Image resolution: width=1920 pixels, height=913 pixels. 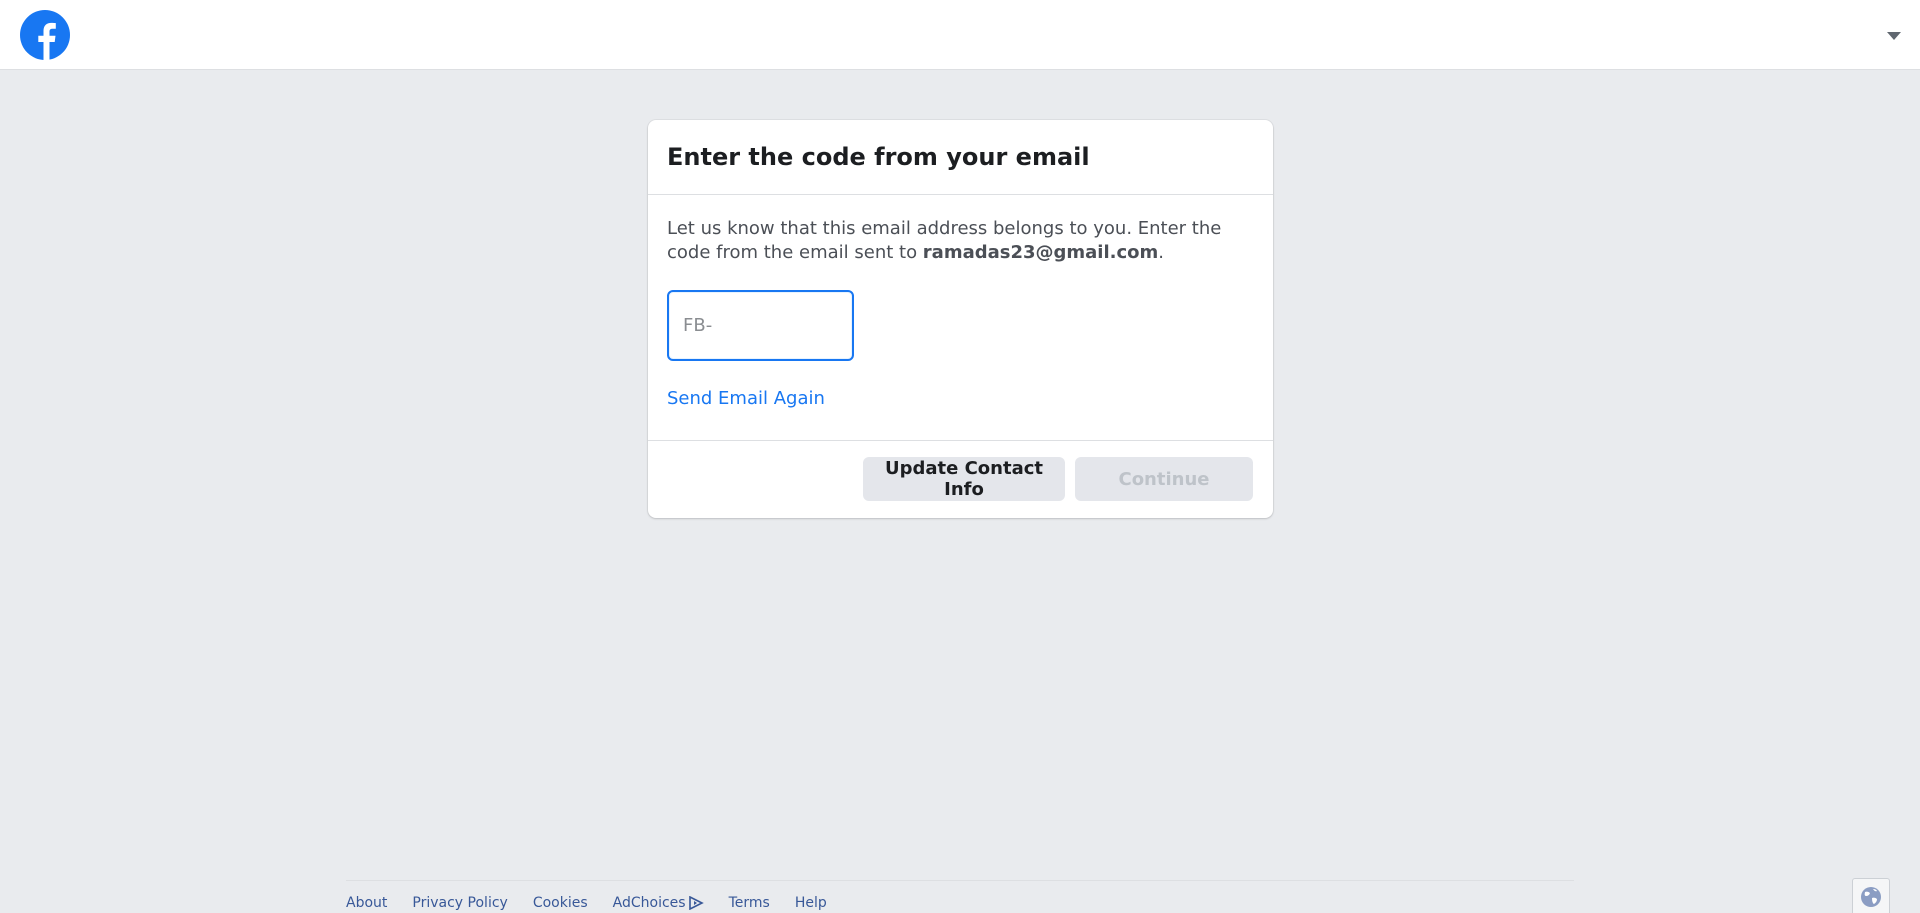 I want to click on facebook-logo-icon, so click(x=45, y=35).